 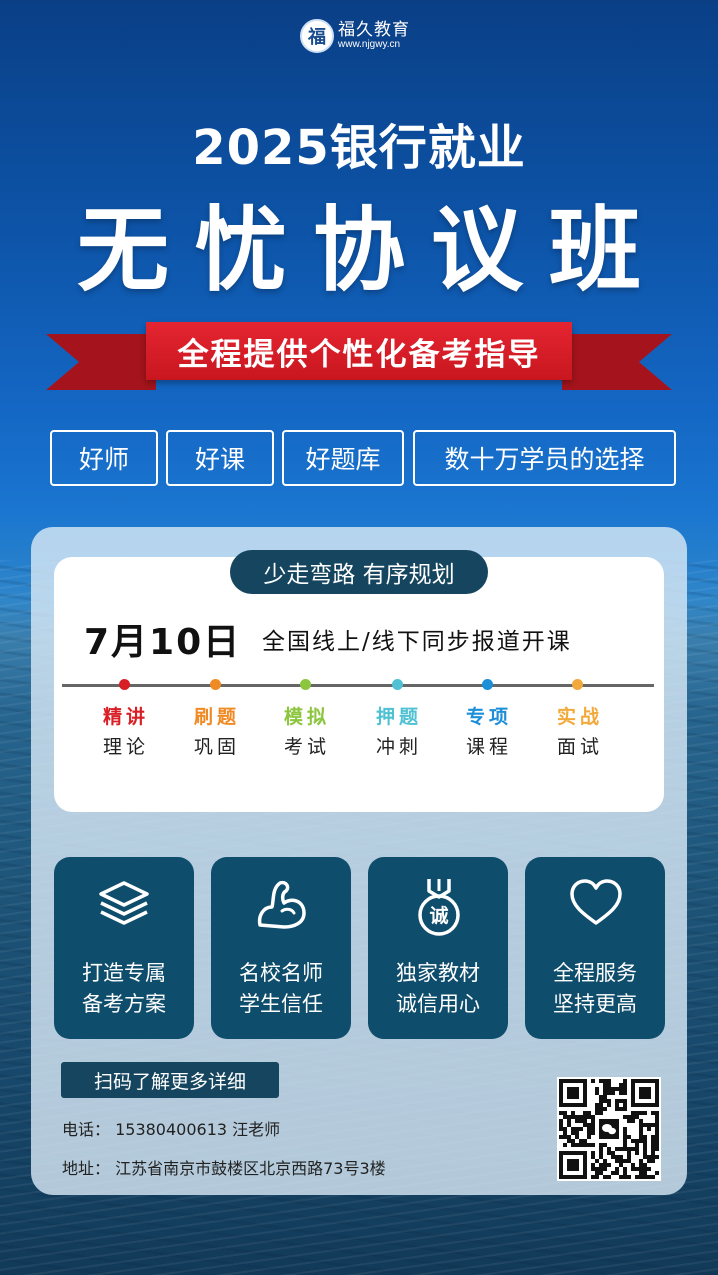 What do you see at coordinates (578, 730) in the screenshot?
I see `stage-item: 实战 面试` at bounding box center [578, 730].